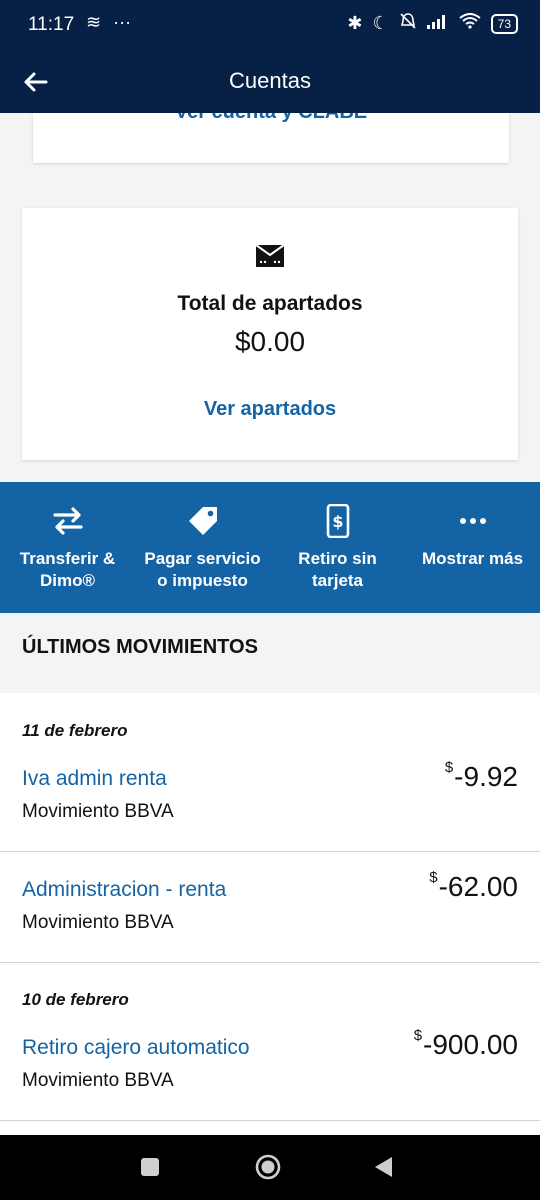 The height and width of the screenshot is (1200, 540). Describe the element at coordinates (67, 521) in the screenshot. I see `transfer-icon` at that location.